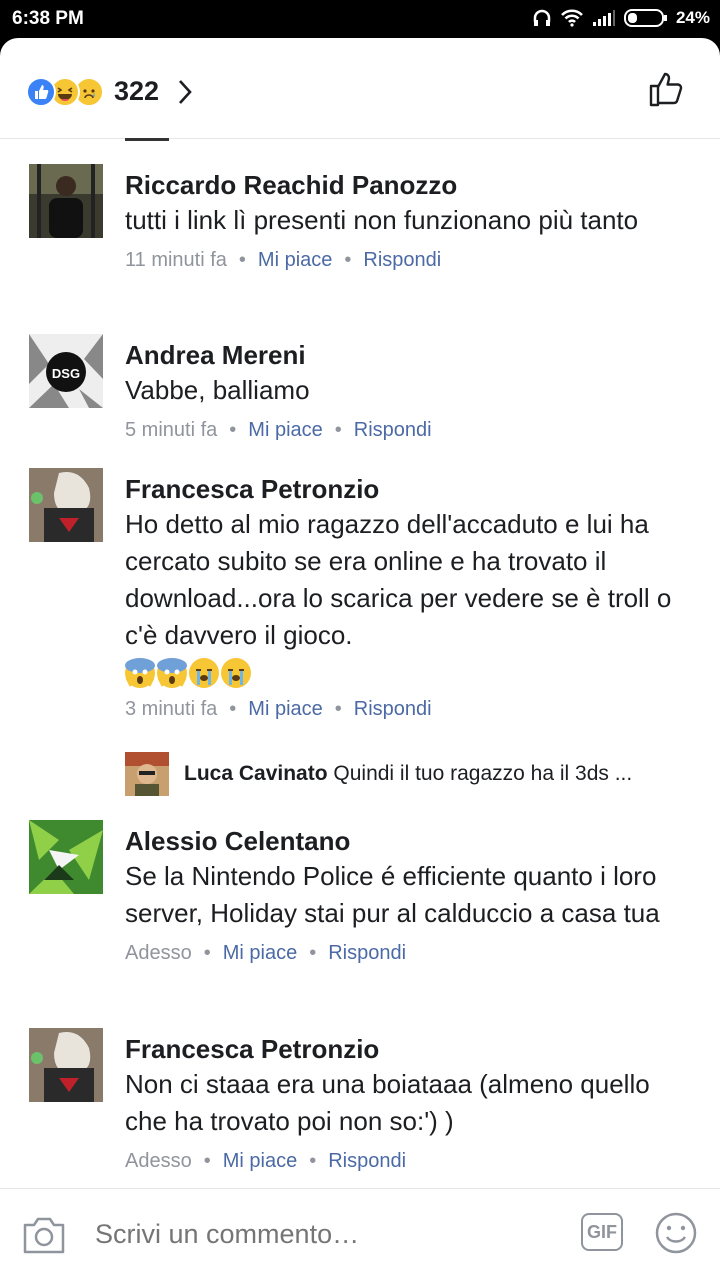 This screenshot has width=720, height=1280. Describe the element at coordinates (360, 19) in the screenshot. I see `status-bar: 6:38 PM 24%` at that location.